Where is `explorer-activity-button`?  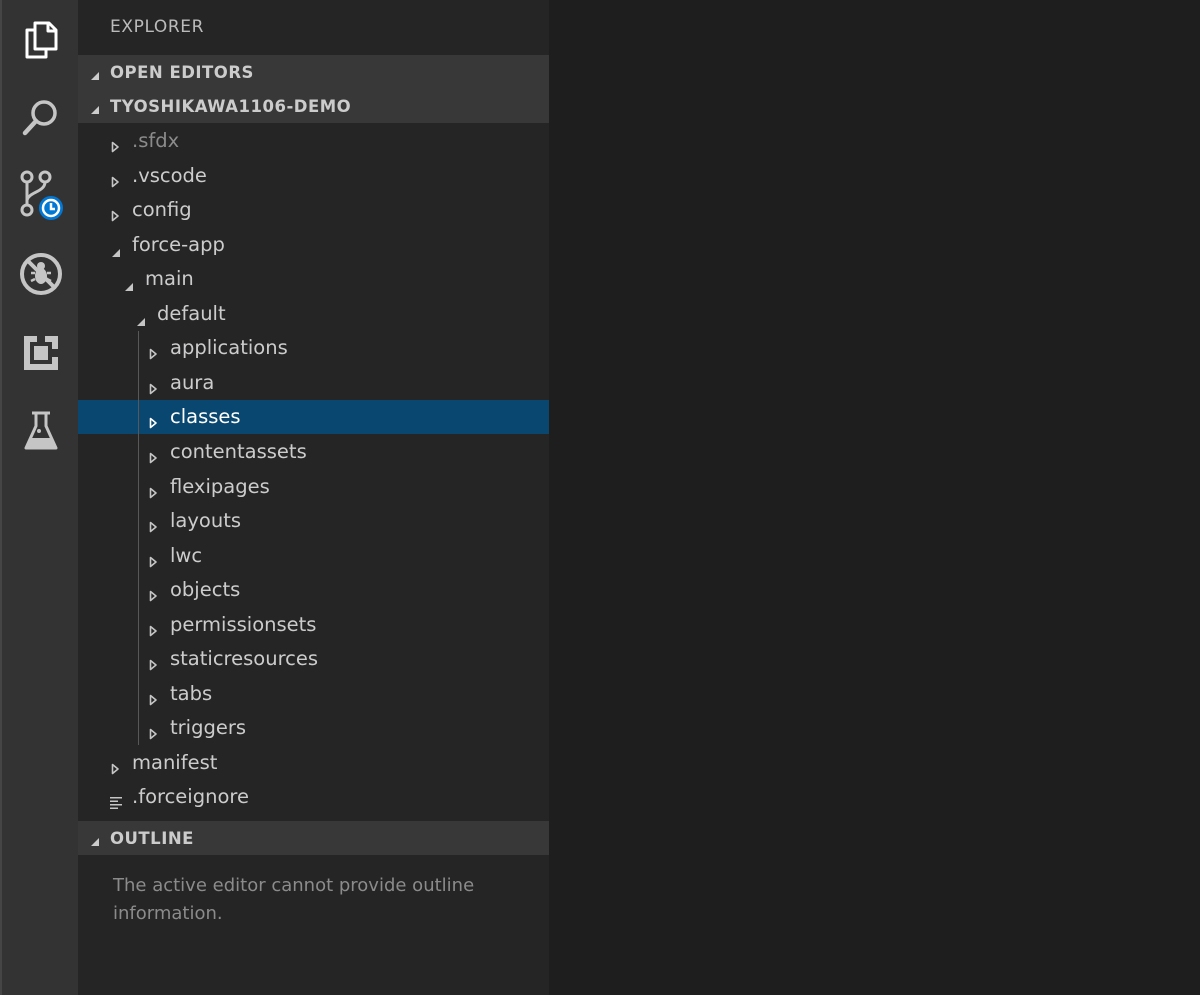
explorer-activity-button is located at coordinates (41, 40).